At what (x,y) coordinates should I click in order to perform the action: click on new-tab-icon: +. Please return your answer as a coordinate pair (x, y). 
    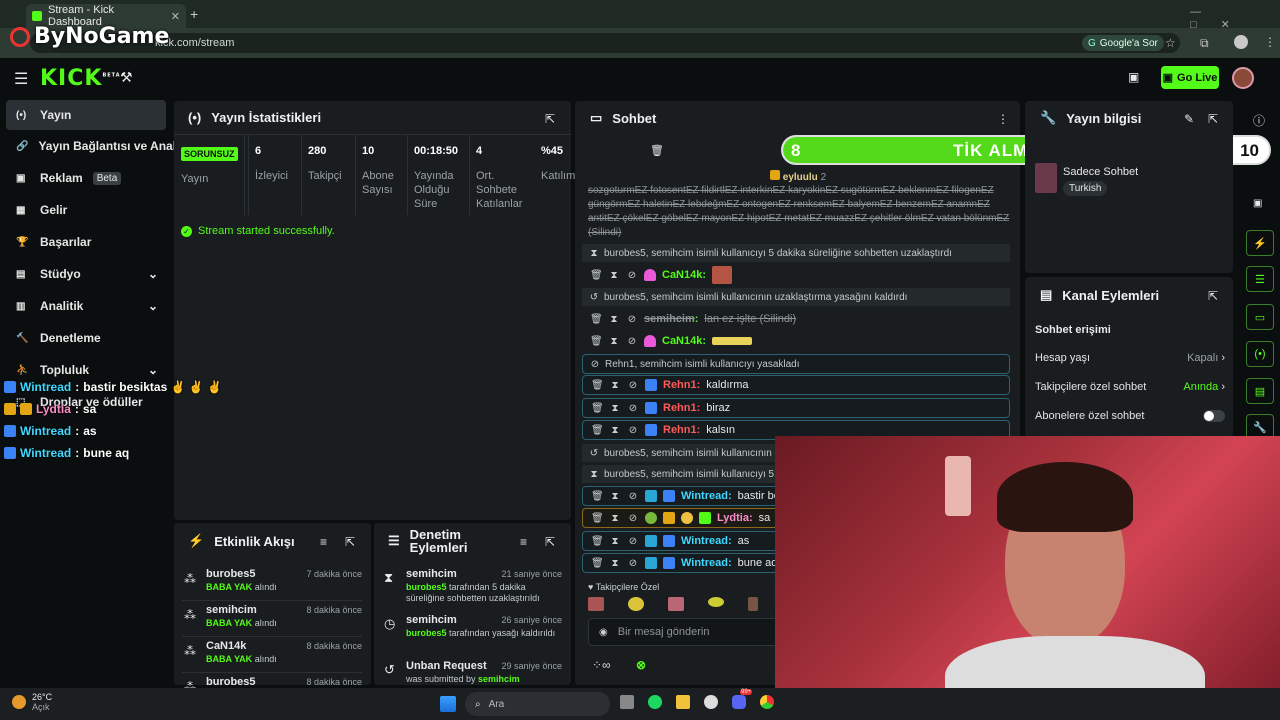
    Looking at the image, I should click on (194, 14).